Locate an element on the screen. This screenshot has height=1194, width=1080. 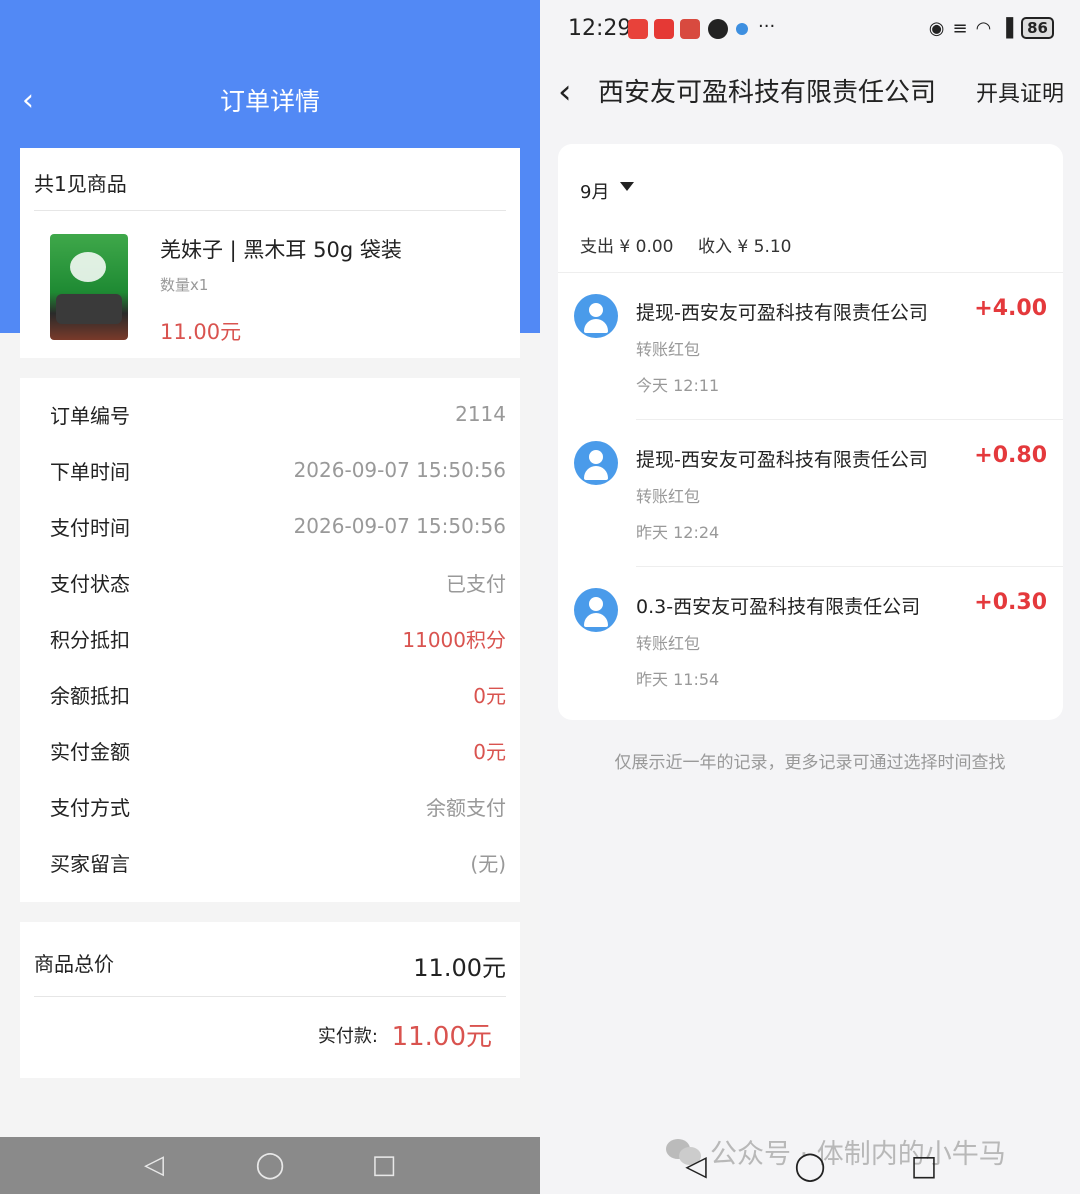
transaction-time: 今天 12:11 is located at coordinates (678, 385).